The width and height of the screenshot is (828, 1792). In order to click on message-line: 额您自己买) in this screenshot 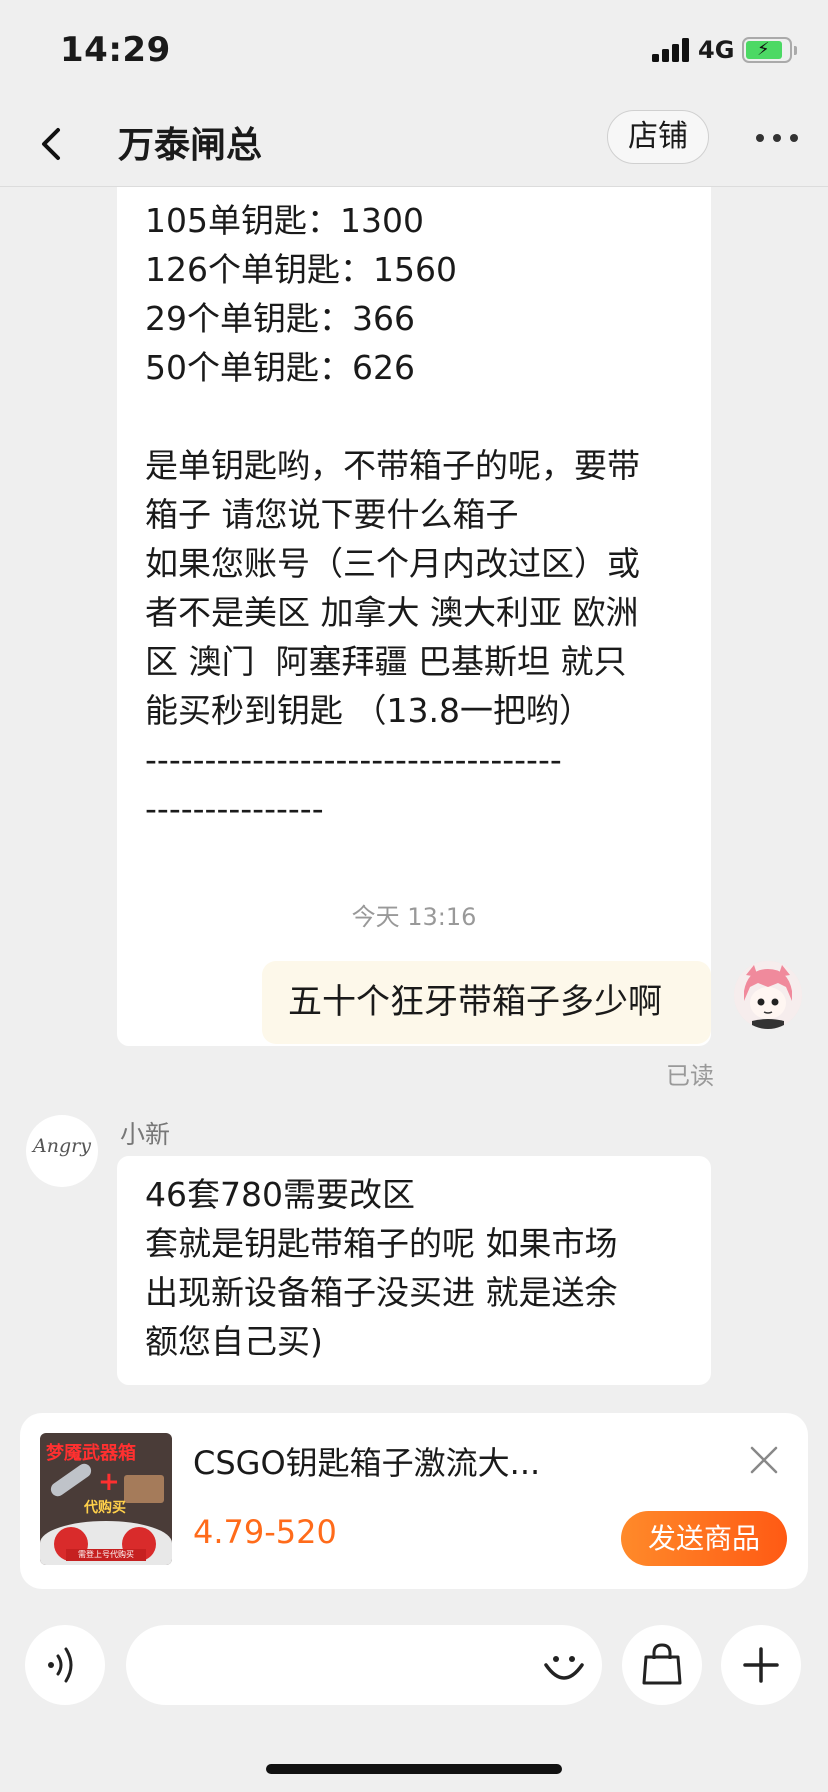, I will do `click(234, 1341)`.